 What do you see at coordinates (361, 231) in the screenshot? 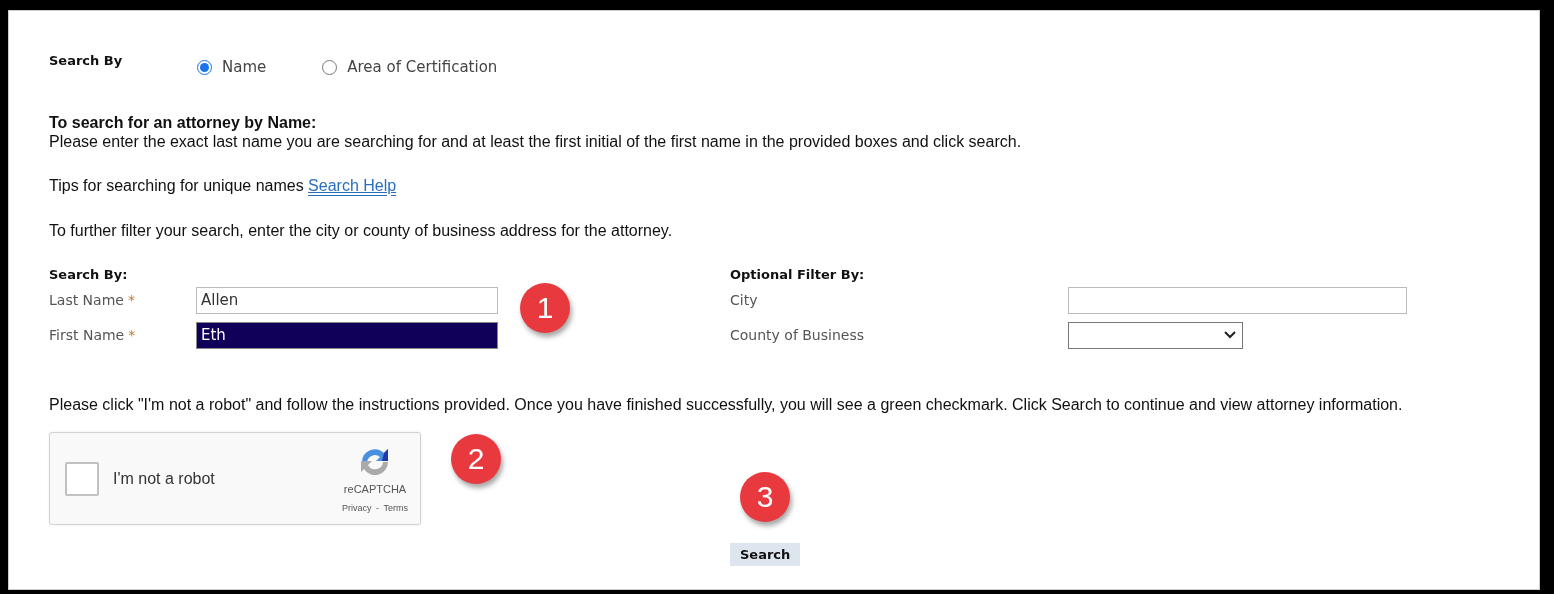
I see `filter-note: To further filter your search, enter the city or county of business address for the attorney.` at bounding box center [361, 231].